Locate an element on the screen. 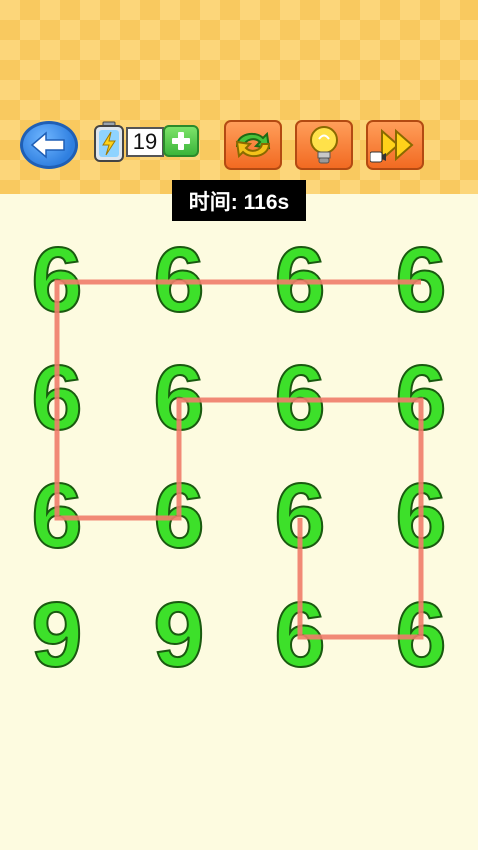  grid-cell-r1-c0: 6 is located at coordinates (57, 398).